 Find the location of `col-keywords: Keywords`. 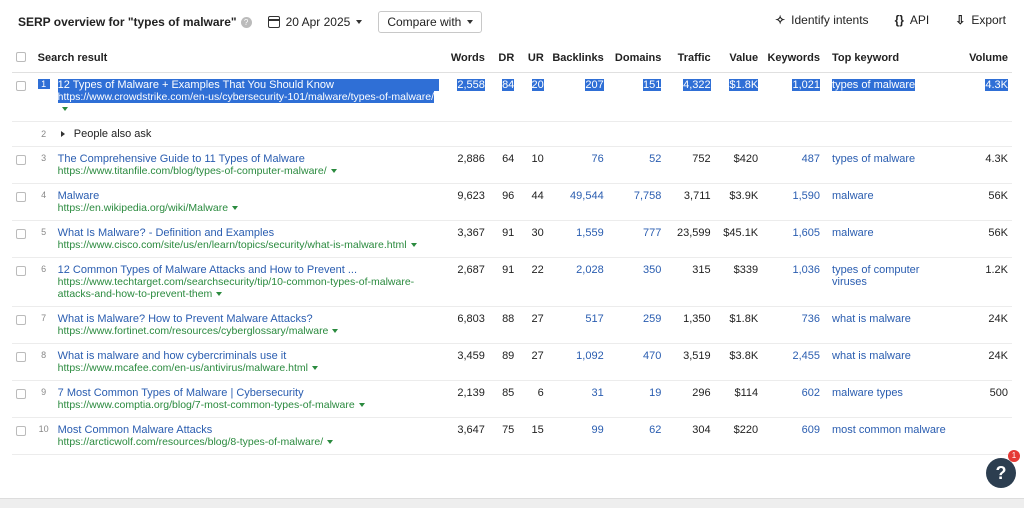

col-keywords: Keywords is located at coordinates (793, 58).